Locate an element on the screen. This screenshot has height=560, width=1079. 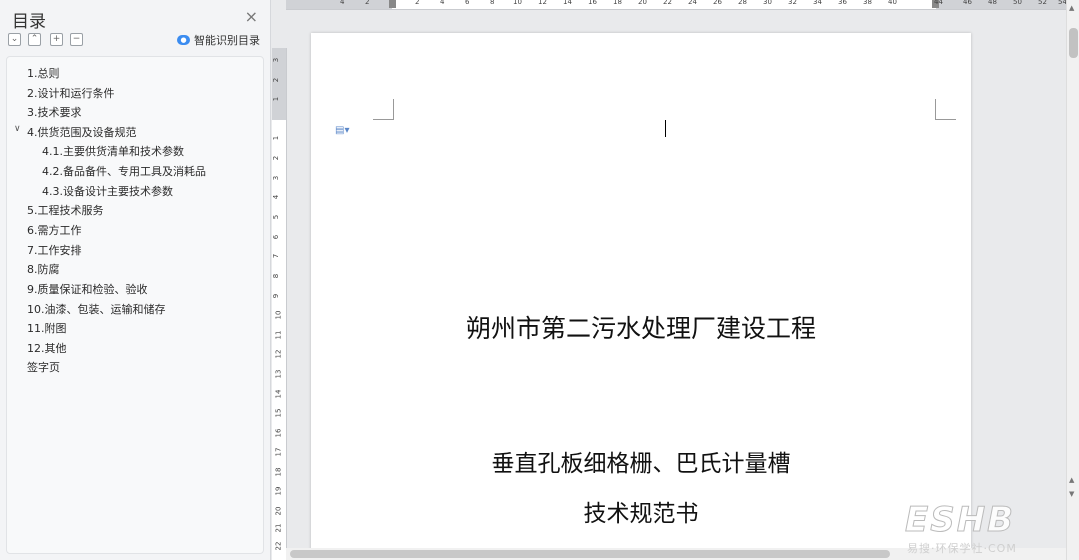
toc-subitem: 4.1.主要供货清单和技术参数 is located at coordinates (113, 151).